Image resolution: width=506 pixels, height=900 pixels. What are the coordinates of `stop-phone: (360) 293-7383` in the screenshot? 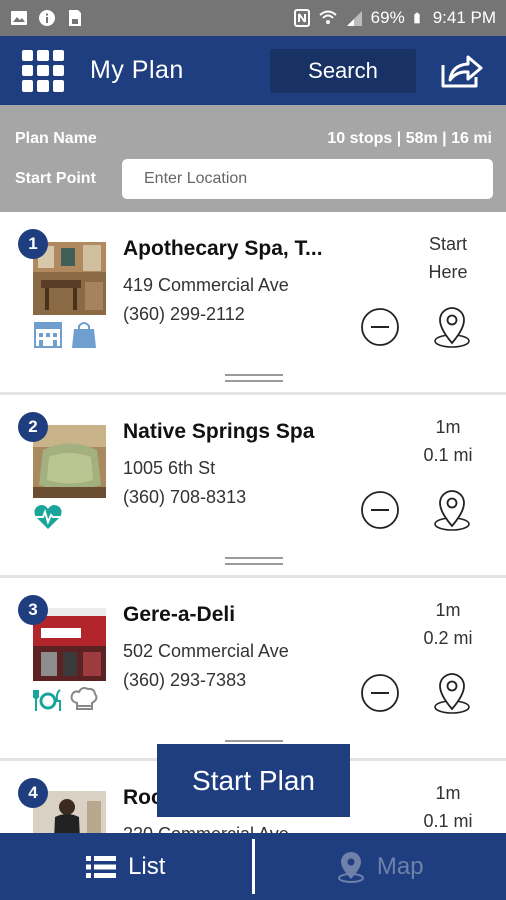 It's located at (184, 680).